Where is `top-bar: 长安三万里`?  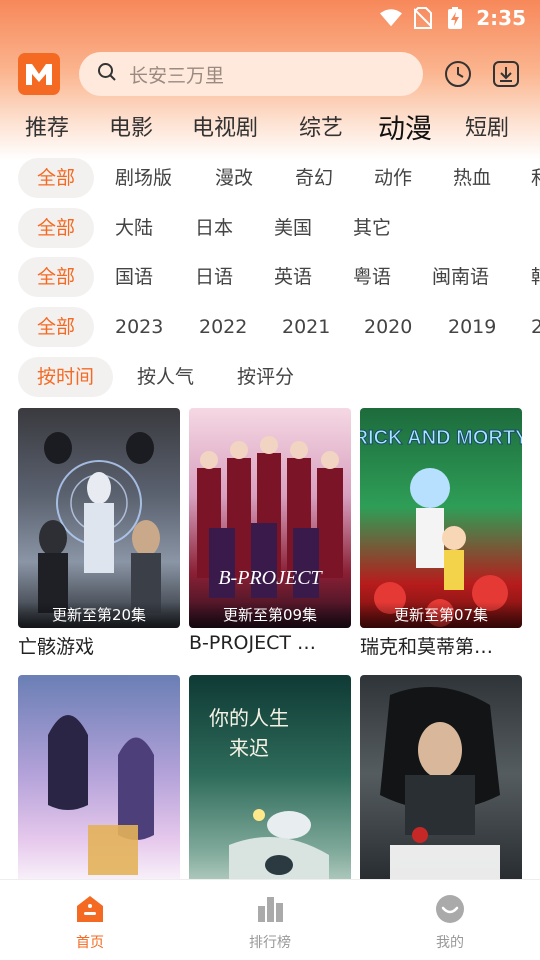 top-bar: 长安三万里 is located at coordinates (270, 74).